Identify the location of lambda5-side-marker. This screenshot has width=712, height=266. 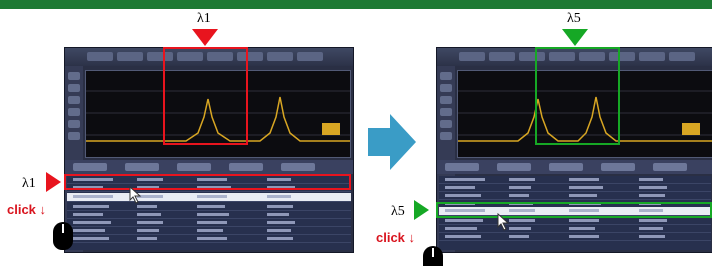
(421, 210).